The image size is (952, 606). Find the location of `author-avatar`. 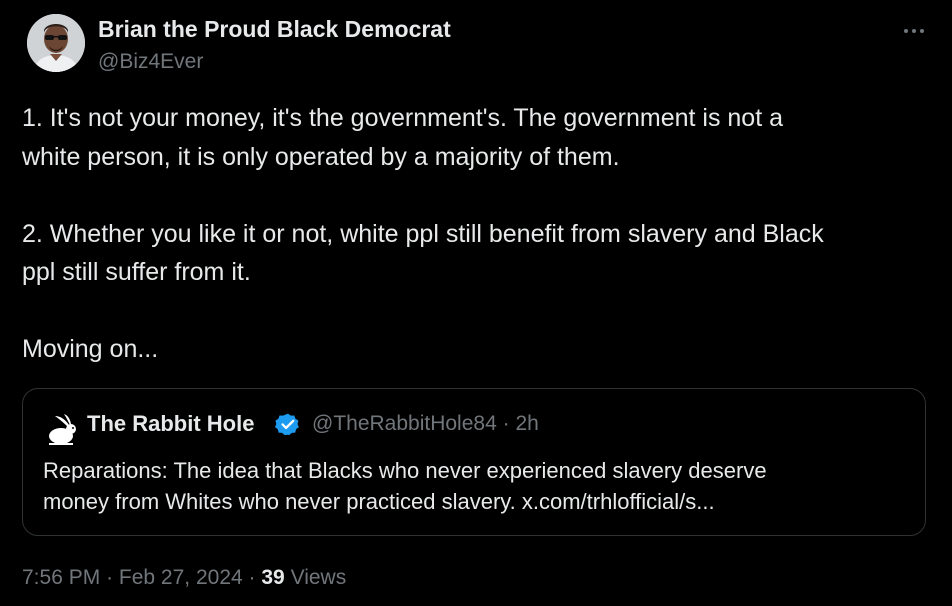

author-avatar is located at coordinates (56, 43).